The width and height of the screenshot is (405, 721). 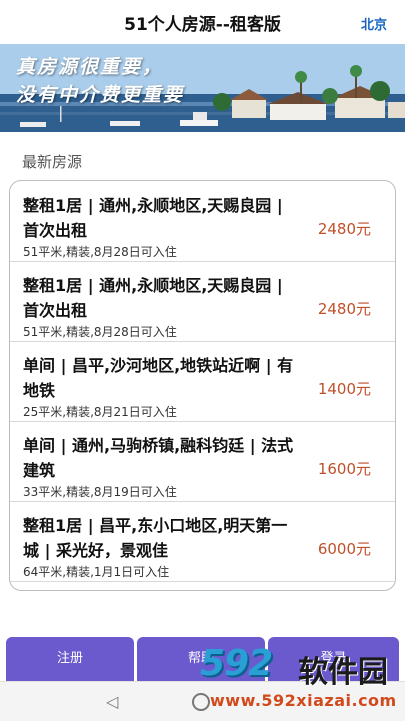 What do you see at coordinates (155, 538) in the screenshot?
I see `listing-title: 整租1居 | 昌平,东小口地区,明天第一城 | 采光好，景观佳` at bounding box center [155, 538].